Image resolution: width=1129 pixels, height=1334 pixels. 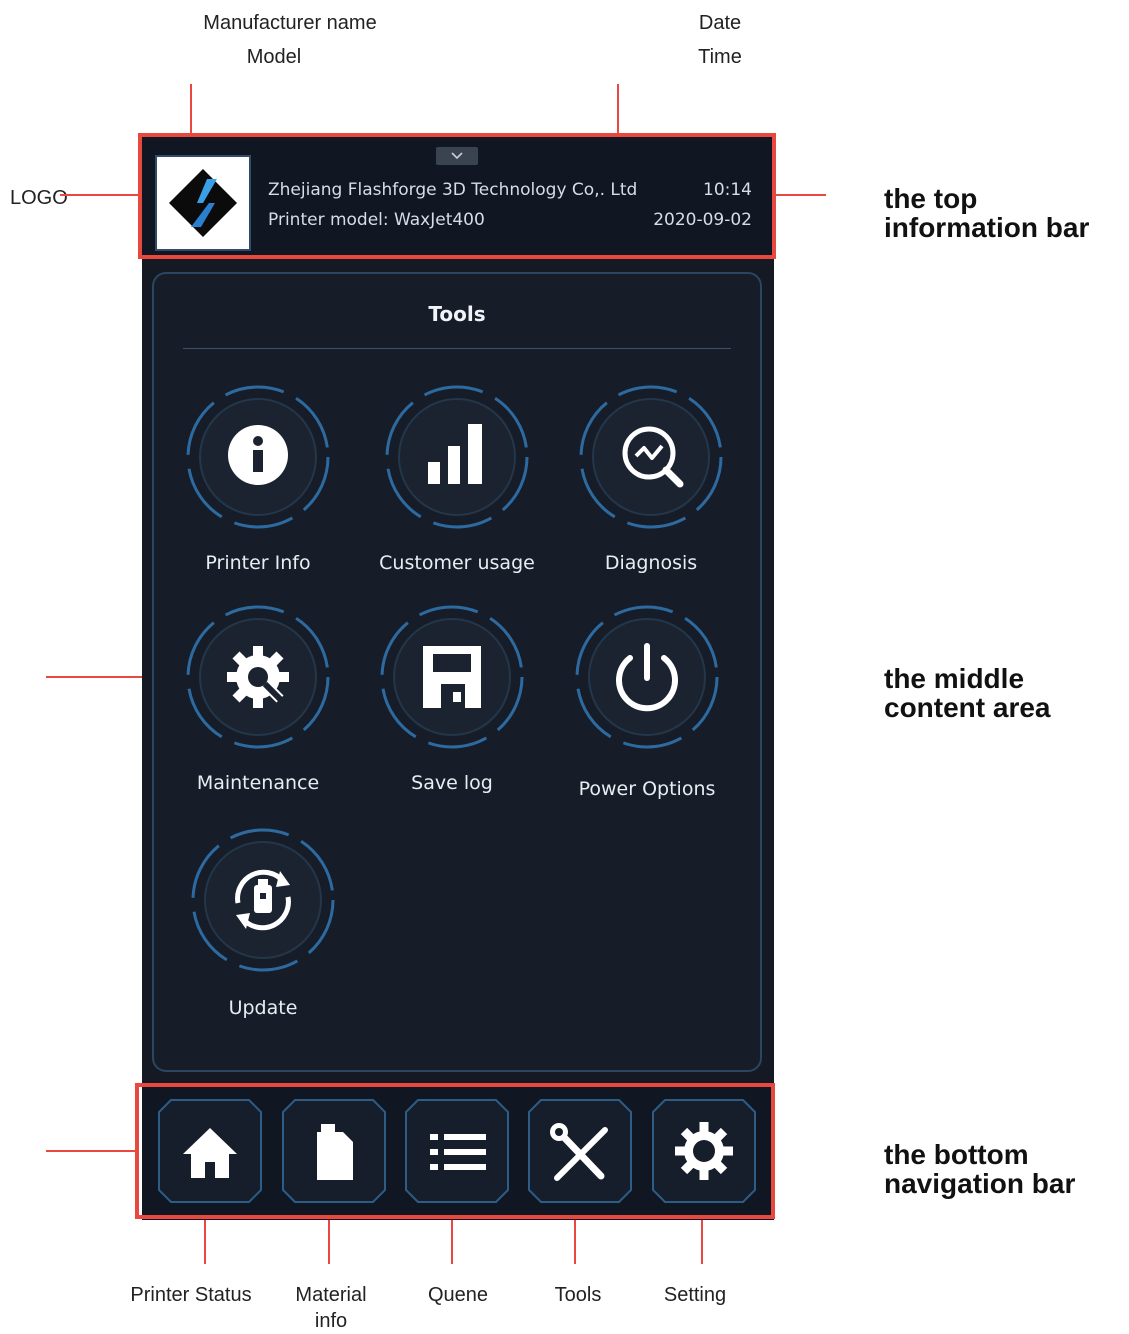 I want to click on tool-maintenance: Maintenance, so click(x=258, y=707).